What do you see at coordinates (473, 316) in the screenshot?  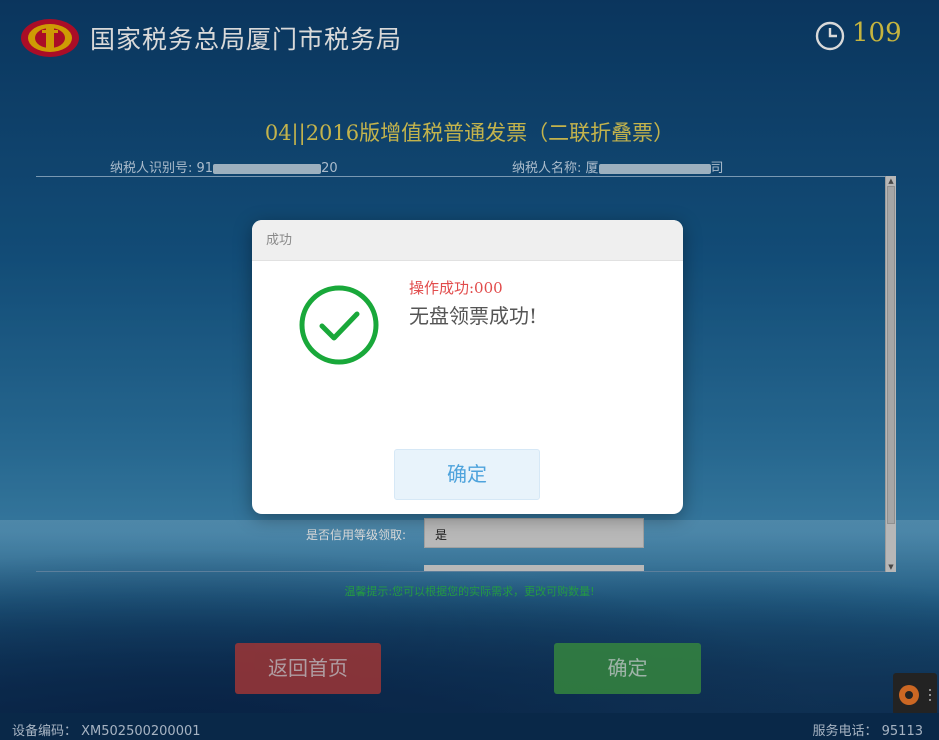 I see `operation-message: 无盘领票成功!` at bounding box center [473, 316].